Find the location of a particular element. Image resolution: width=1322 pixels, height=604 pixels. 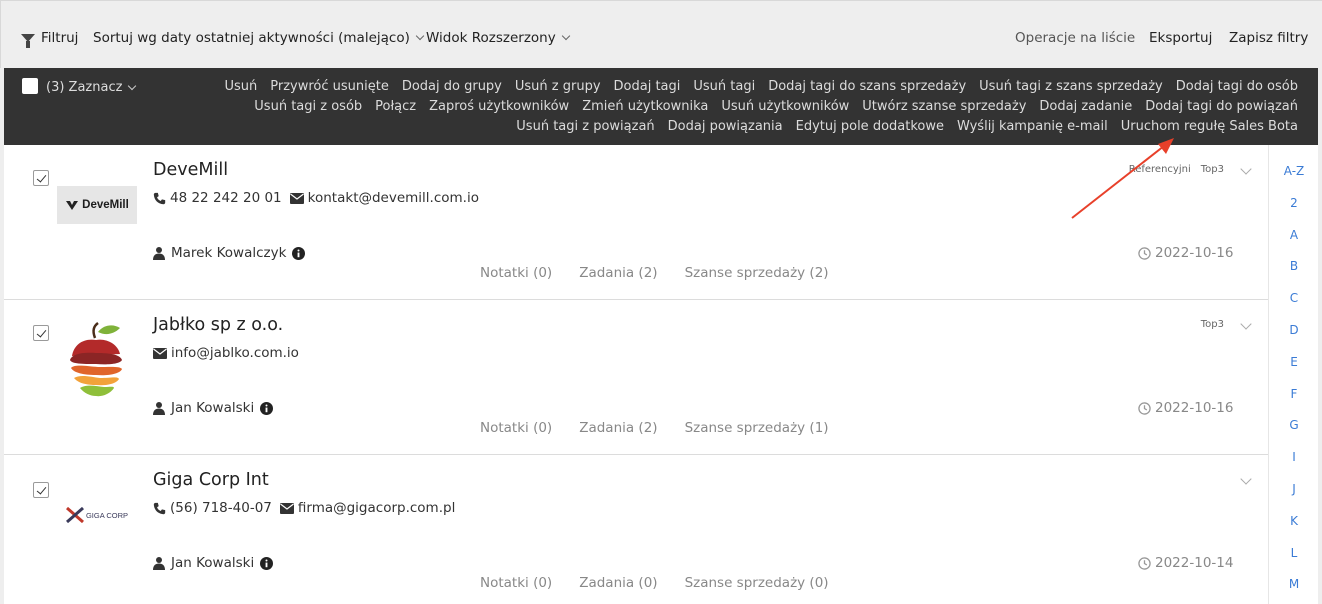

bulk-action-item: Zmień użytkownika is located at coordinates (645, 106).